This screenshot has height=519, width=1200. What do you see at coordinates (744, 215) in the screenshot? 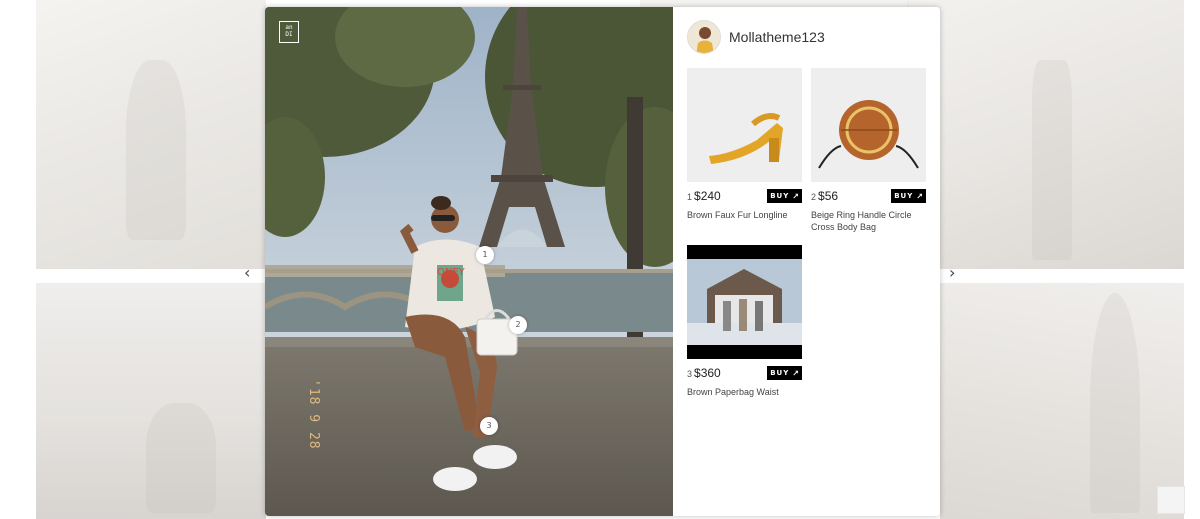
I see `product-name: Brown Faux Fur Longline` at bounding box center [744, 215].